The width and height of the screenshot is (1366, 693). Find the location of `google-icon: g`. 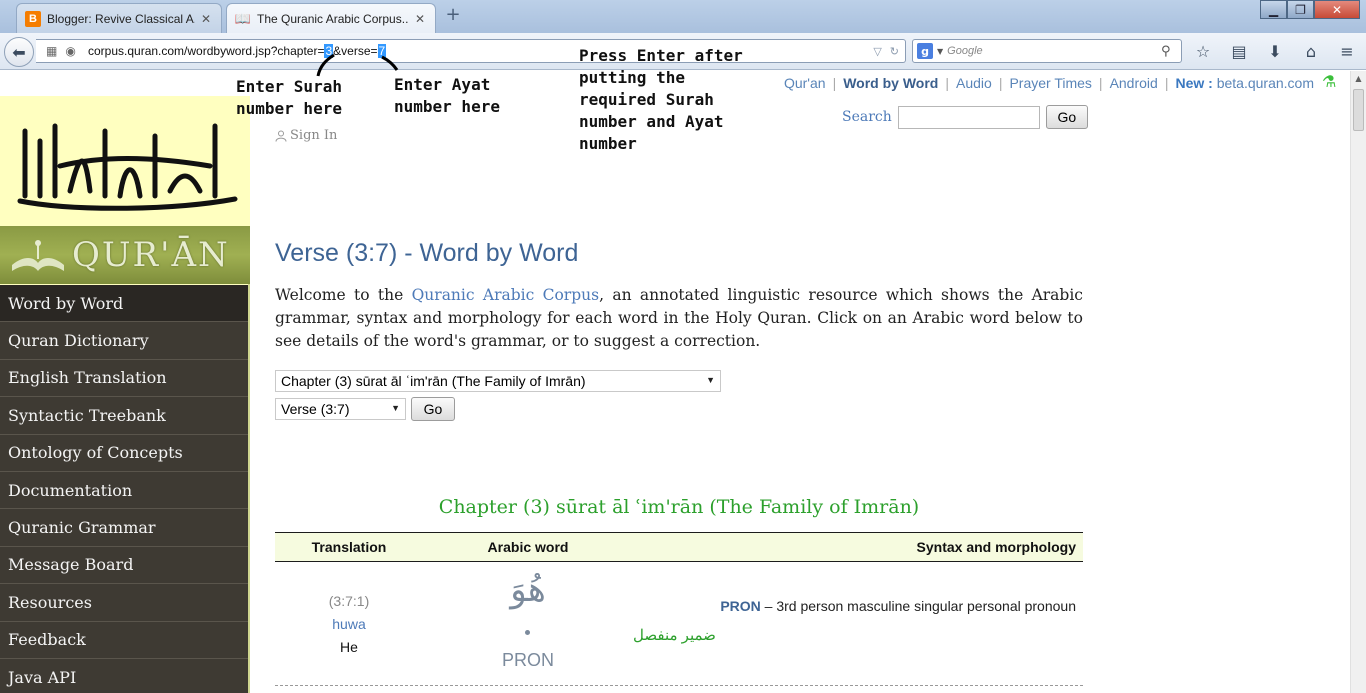

google-icon: g is located at coordinates (925, 51).